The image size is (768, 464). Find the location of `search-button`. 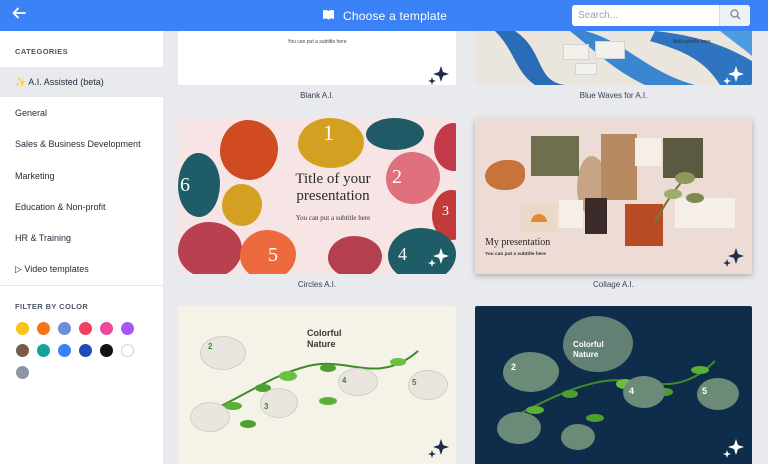

search-button is located at coordinates (734, 15).